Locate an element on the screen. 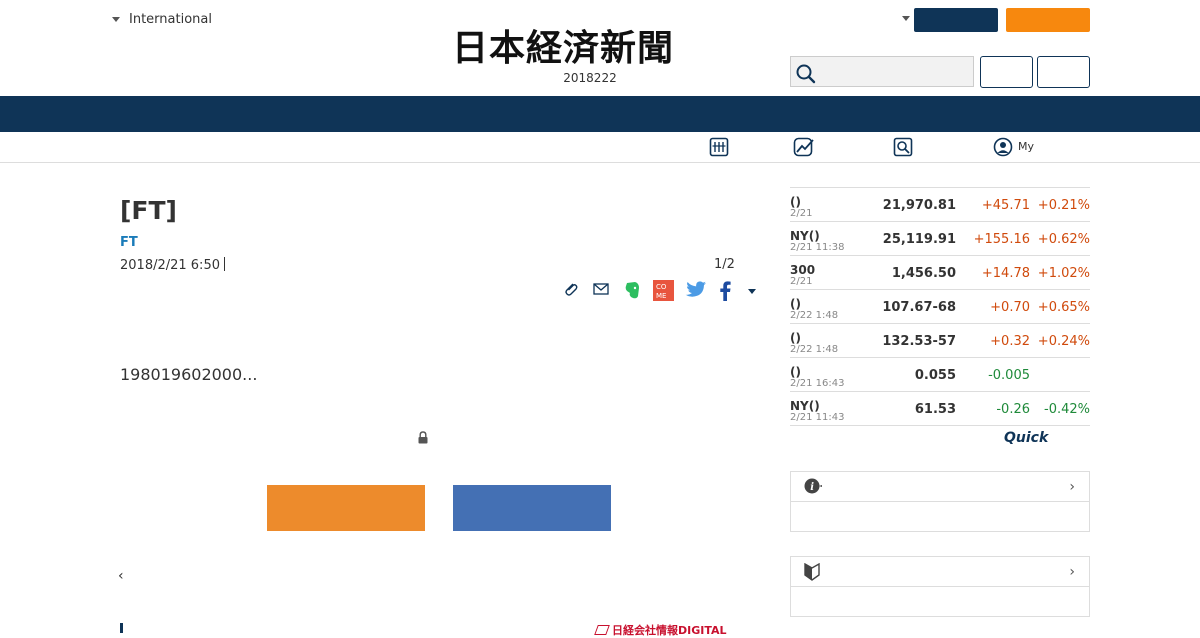  section-marker is located at coordinates (121, 628).